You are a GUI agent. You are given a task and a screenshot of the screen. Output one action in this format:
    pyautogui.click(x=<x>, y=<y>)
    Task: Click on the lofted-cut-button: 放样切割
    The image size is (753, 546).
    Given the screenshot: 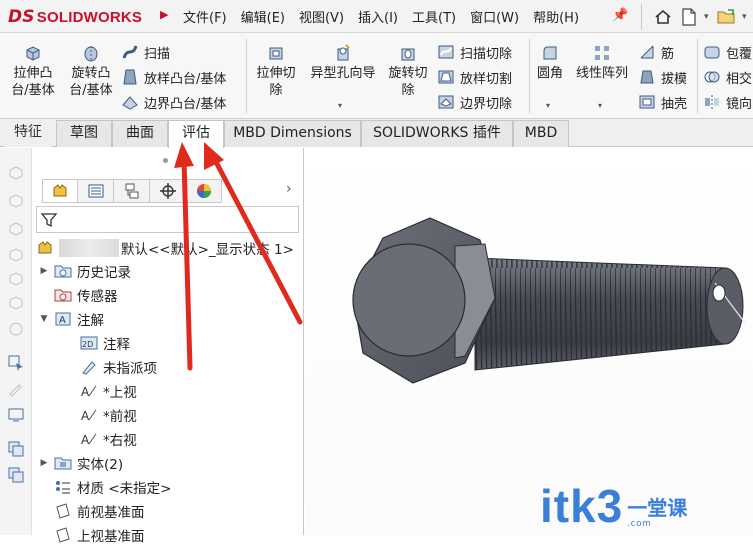 What is the action you would take?
    pyautogui.click(x=474, y=77)
    